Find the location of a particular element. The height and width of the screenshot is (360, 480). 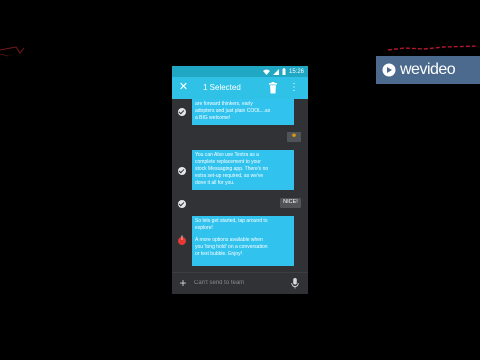

battery-icon is located at coordinates (284, 71).